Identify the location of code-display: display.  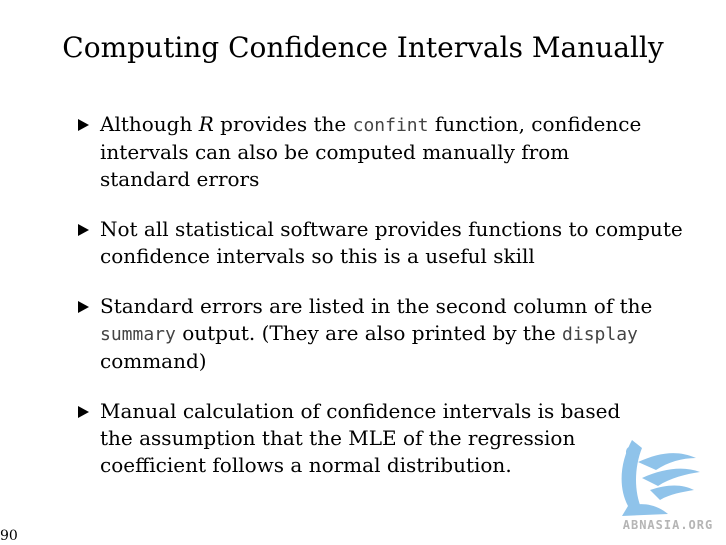
(600, 334).